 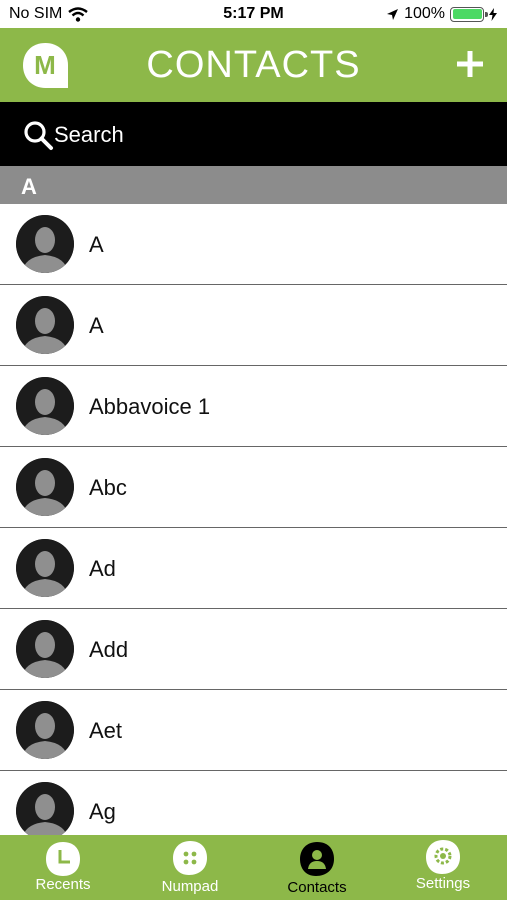 I want to click on contacts-icon, so click(x=317, y=859).